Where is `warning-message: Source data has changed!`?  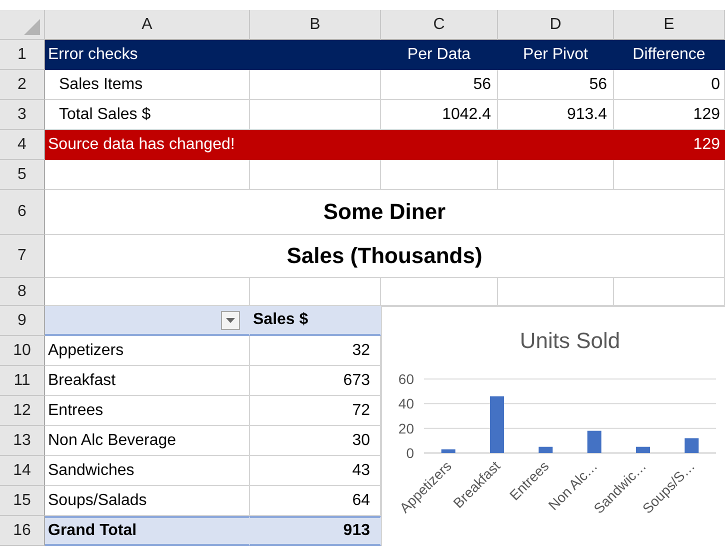
warning-message: Source data has changed! is located at coordinates (329, 145).